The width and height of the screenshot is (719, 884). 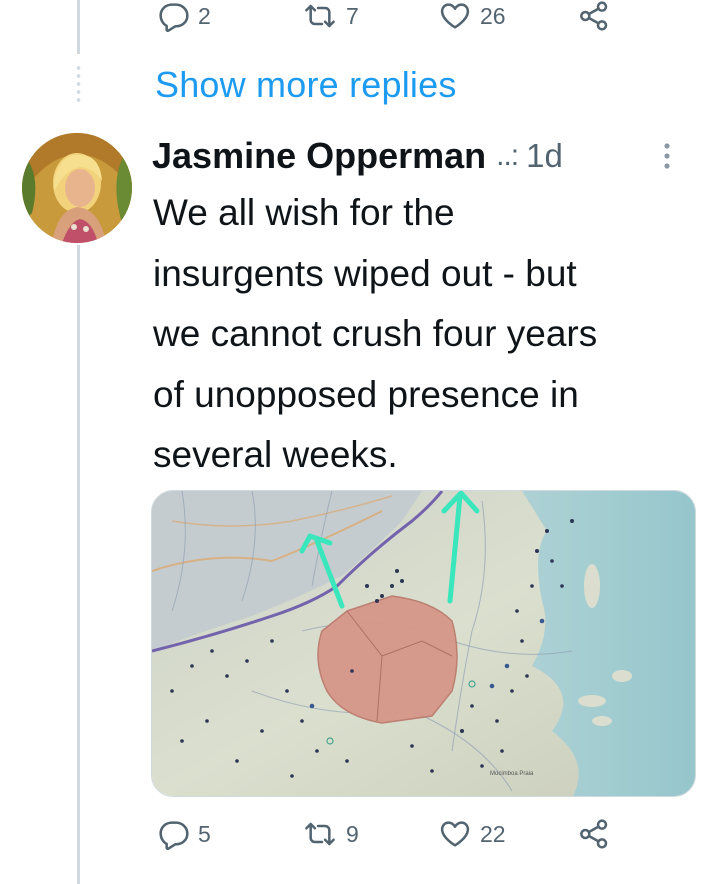 I want to click on retweet-button: 7, so click(x=330, y=18).